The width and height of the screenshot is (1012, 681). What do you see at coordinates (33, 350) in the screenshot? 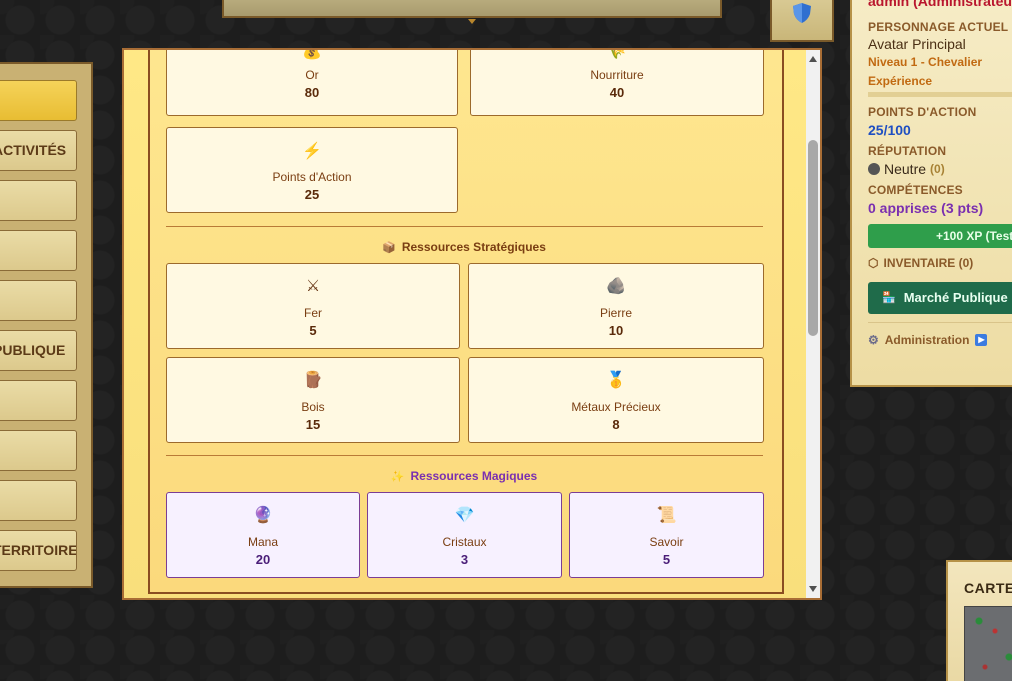
I see `menu-item-label: PUBLIQUE` at bounding box center [33, 350].